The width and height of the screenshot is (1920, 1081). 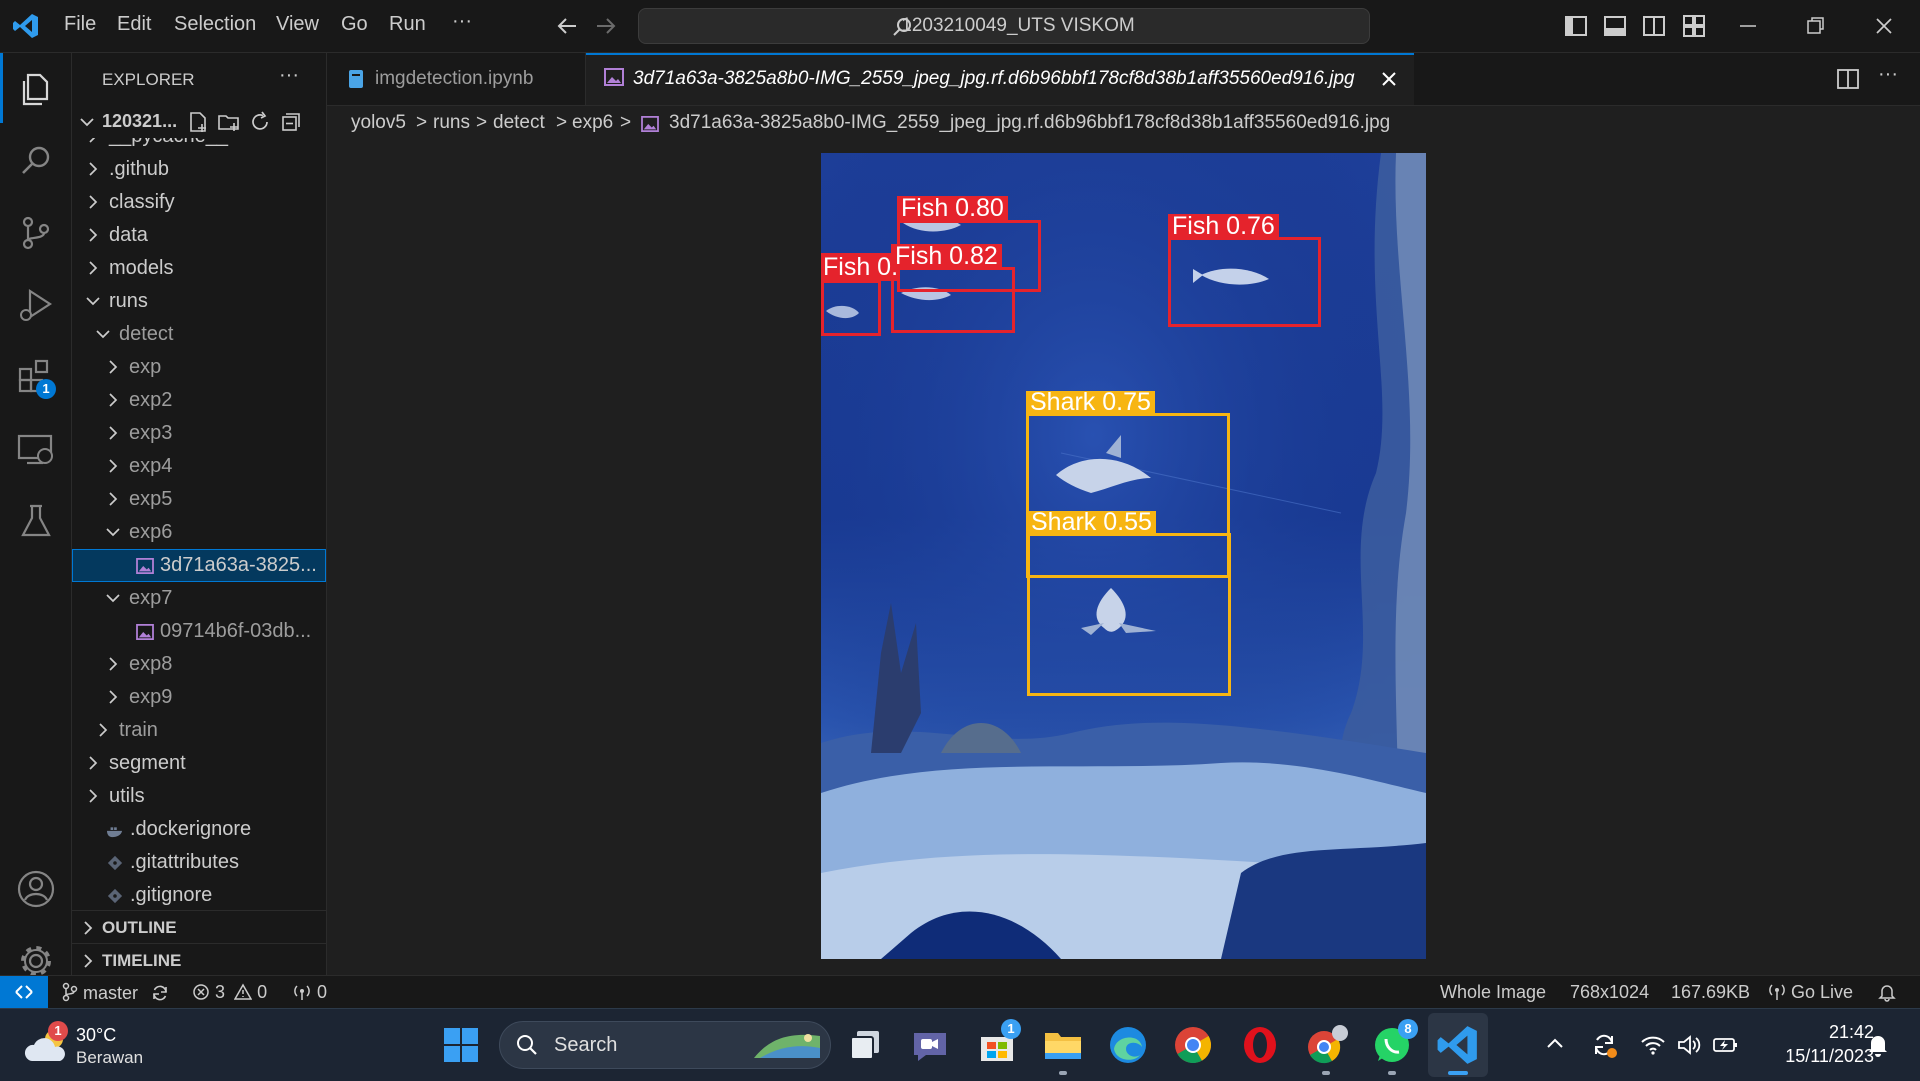 I want to click on file-explorer-icon, so click(x=1063, y=1049).